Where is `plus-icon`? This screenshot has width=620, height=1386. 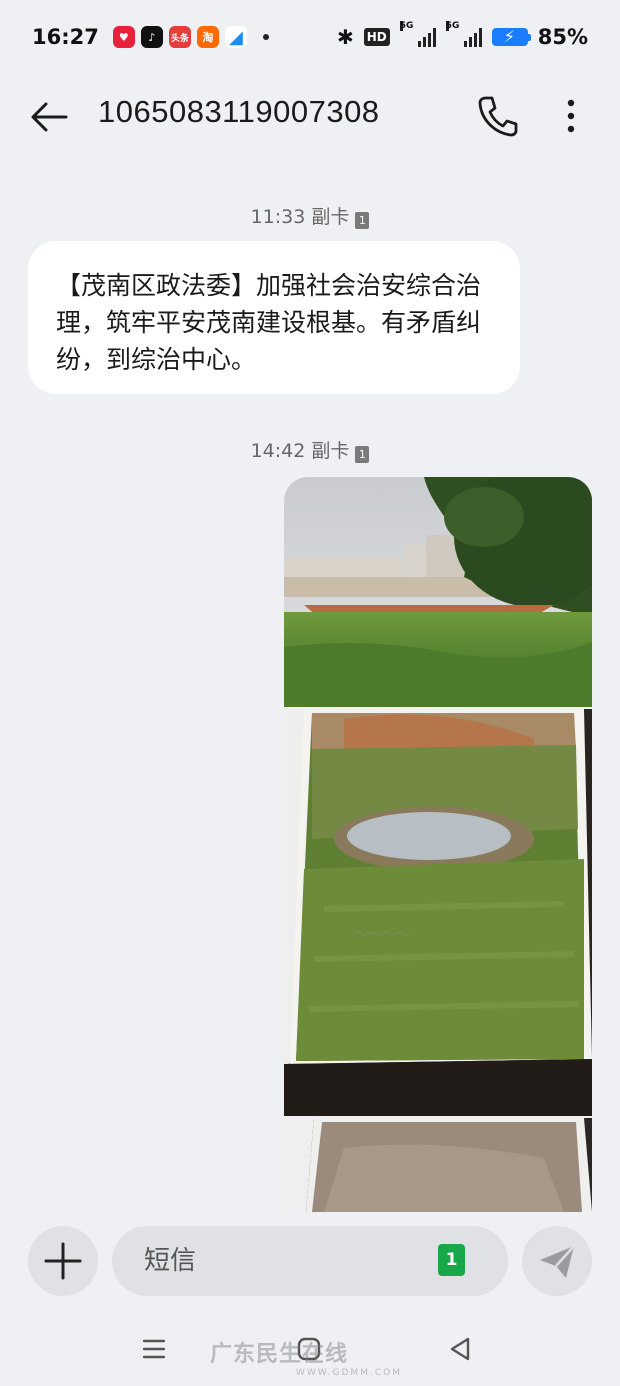
plus-icon is located at coordinates (63, 1261).